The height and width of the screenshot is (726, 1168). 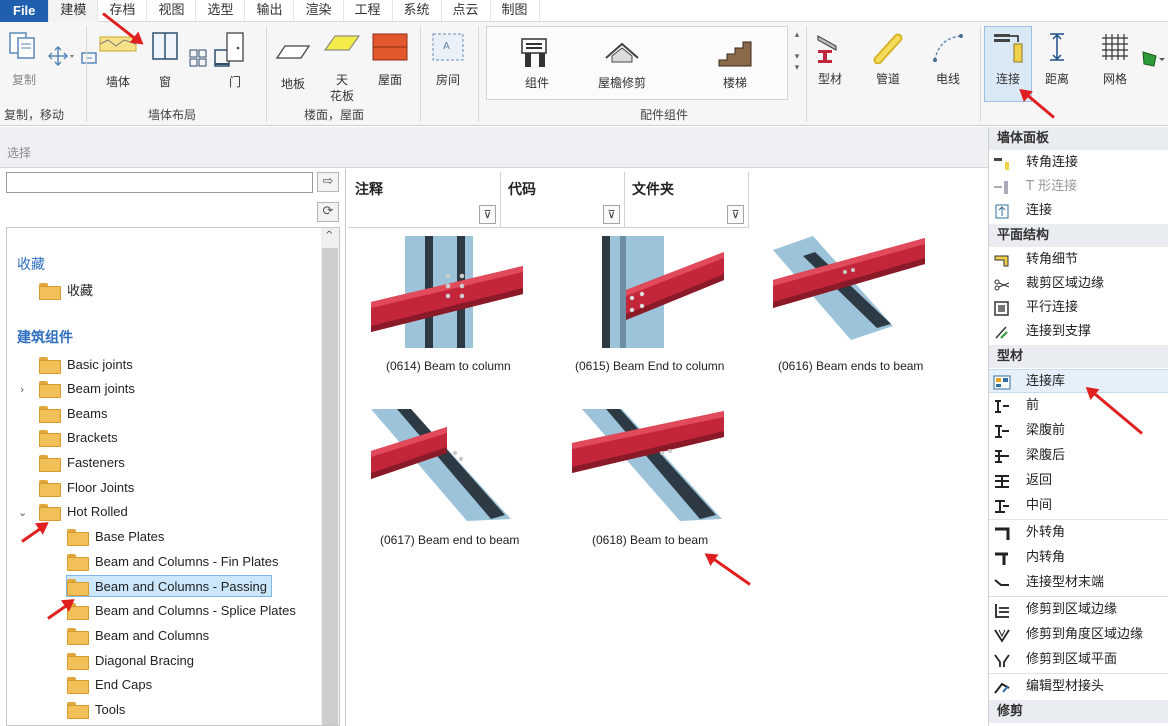 What do you see at coordinates (73, 414) in the screenshot?
I see `tree-item-beams: Beams` at bounding box center [73, 414].